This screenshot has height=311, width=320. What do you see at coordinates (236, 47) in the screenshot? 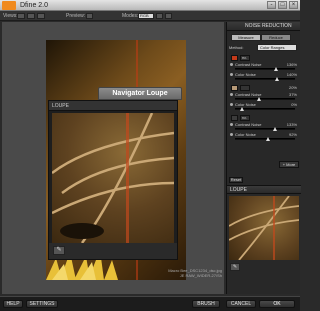
I see `method-label: Method:` at bounding box center [236, 47].